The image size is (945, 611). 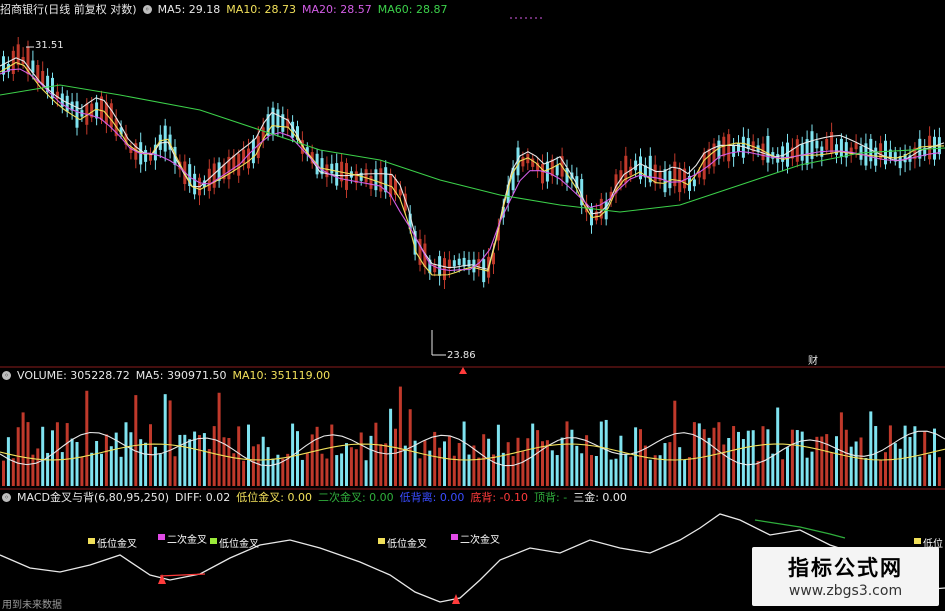 What do you see at coordinates (499, 497) in the screenshot?
I see `bottom-div-label: 底背: -0.10` at bounding box center [499, 497].